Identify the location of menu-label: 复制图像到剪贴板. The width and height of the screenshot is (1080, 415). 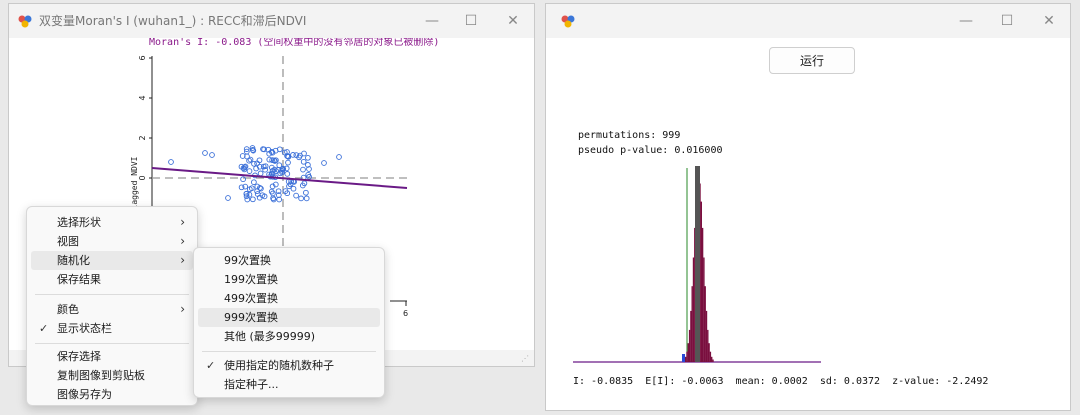
(101, 375).